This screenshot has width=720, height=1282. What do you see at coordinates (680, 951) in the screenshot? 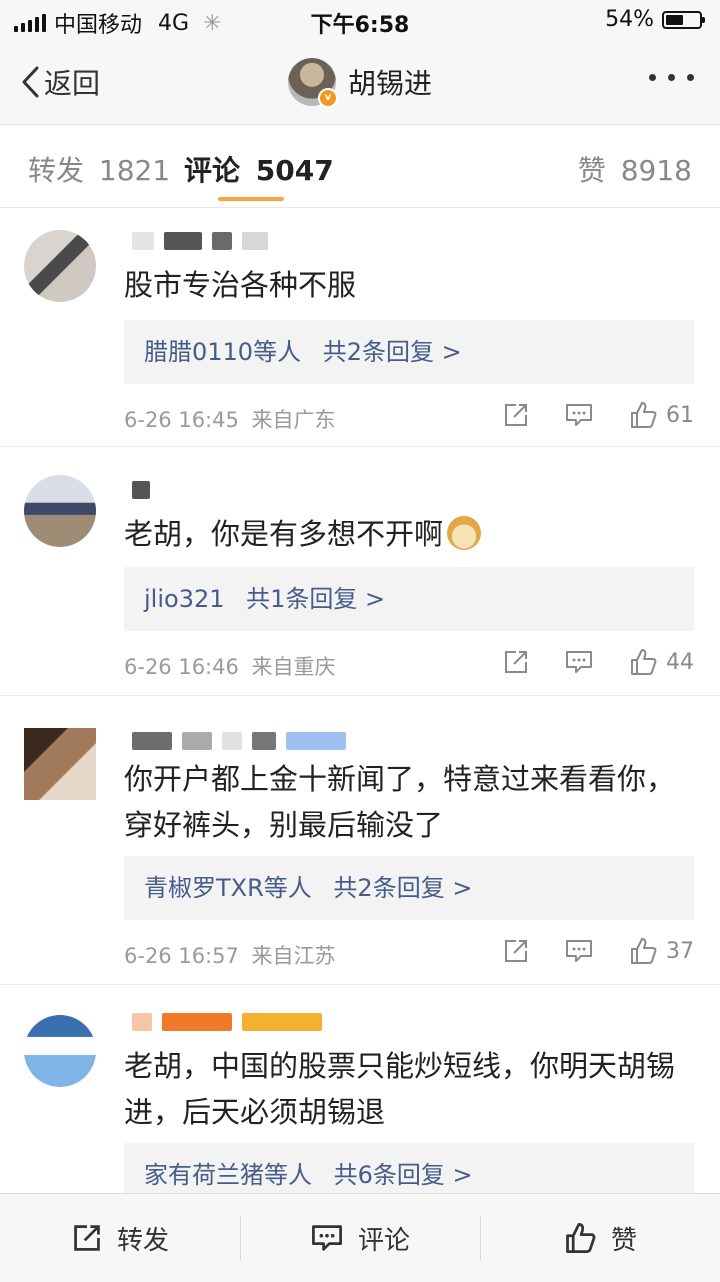
I see `like-count: 37` at bounding box center [680, 951].